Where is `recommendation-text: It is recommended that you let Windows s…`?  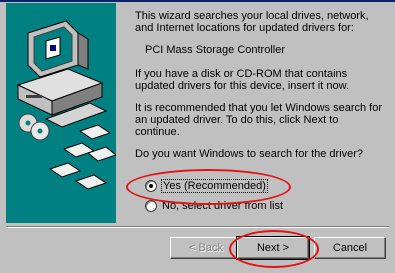 recommendation-text: It is recommended that you let Windows s… is located at coordinates (258, 120).